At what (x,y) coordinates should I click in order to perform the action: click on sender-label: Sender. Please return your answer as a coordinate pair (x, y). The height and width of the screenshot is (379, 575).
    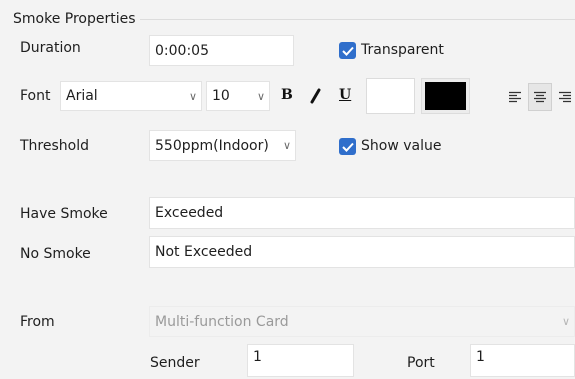
    Looking at the image, I should click on (175, 363).